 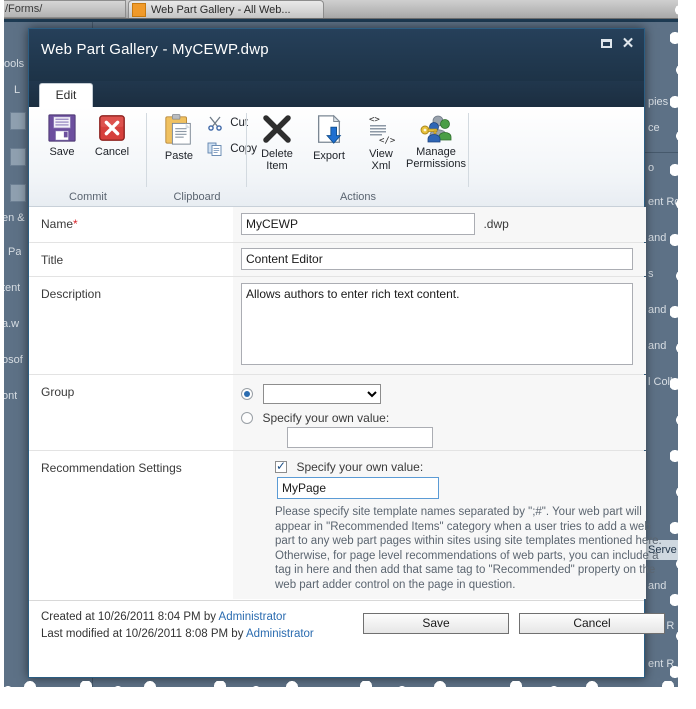 I want to click on dialog-title: Web Part Gallery - MyCEWP.dwp, so click(x=155, y=49).